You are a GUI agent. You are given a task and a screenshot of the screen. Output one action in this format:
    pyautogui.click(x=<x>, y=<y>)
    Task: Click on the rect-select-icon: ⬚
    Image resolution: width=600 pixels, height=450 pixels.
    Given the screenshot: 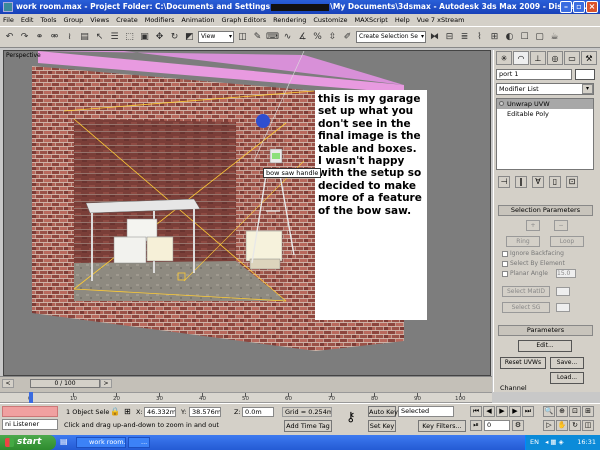 What is the action you would take?
    pyautogui.click(x=129, y=37)
    